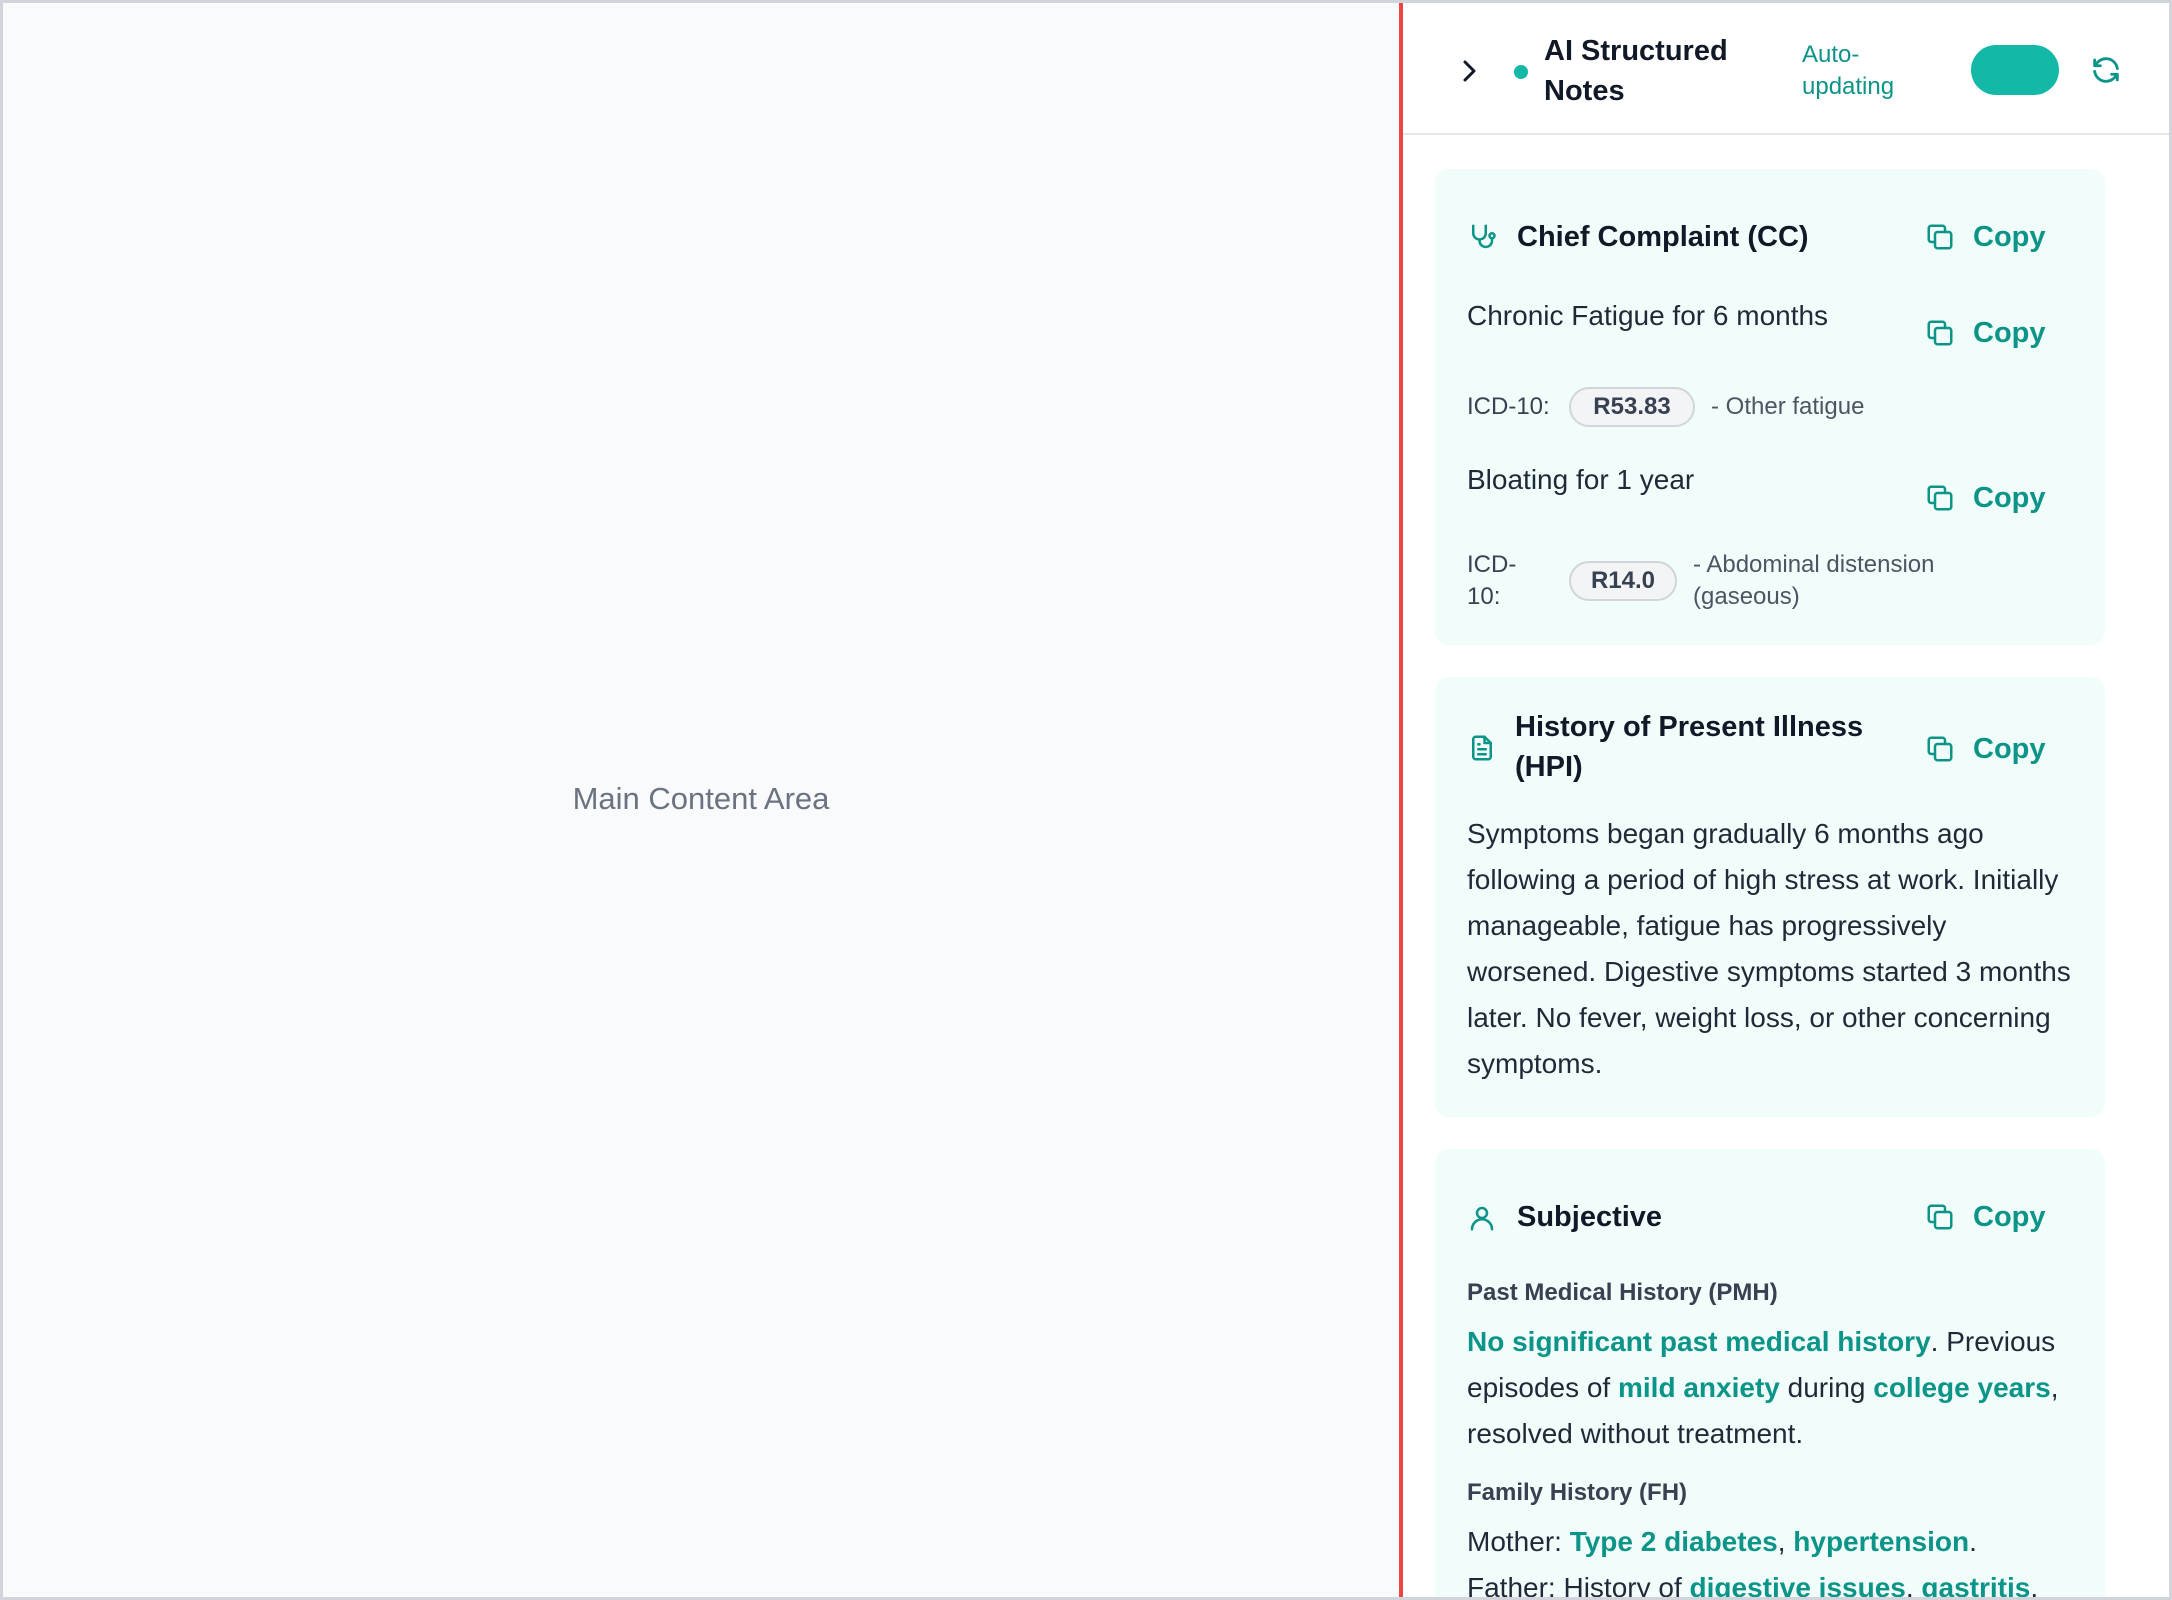  What do you see at coordinates (1484, 236) in the screenshot?
I see `stethoscope-icon` at bounding box center [1484, 236].